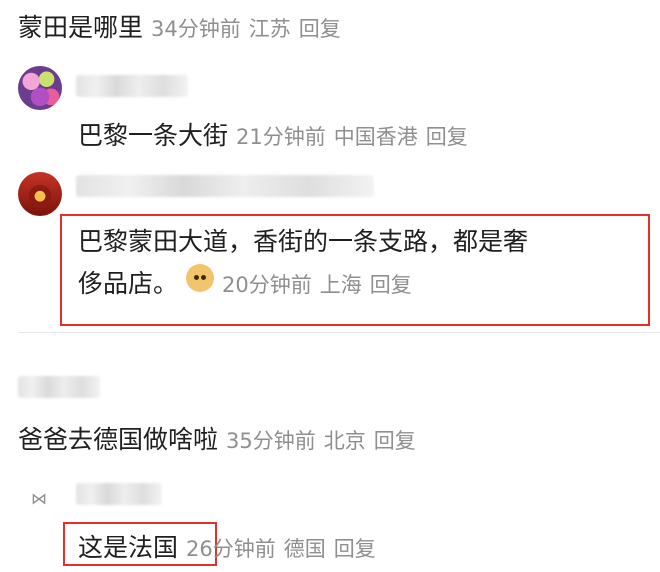 This screenshot has height=572, width=660. I want to click on comment-location: 江苏, so click(269, 29).